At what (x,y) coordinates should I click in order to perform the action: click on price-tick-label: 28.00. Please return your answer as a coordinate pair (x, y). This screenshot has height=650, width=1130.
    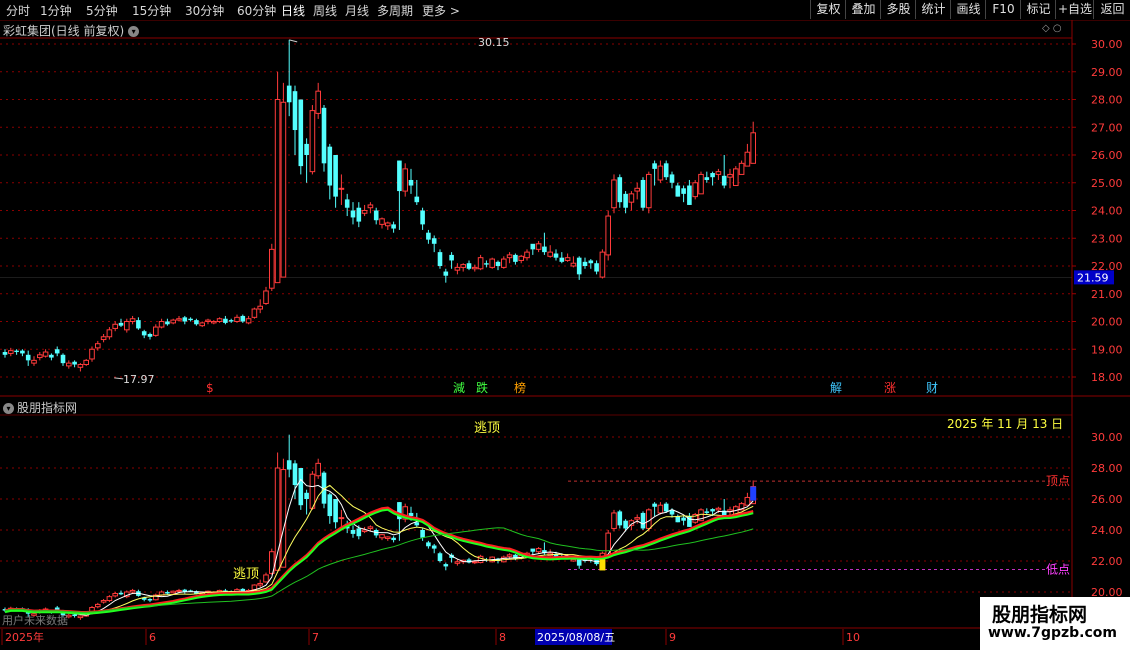
    Looking at the image, I should click on (1107, 100).